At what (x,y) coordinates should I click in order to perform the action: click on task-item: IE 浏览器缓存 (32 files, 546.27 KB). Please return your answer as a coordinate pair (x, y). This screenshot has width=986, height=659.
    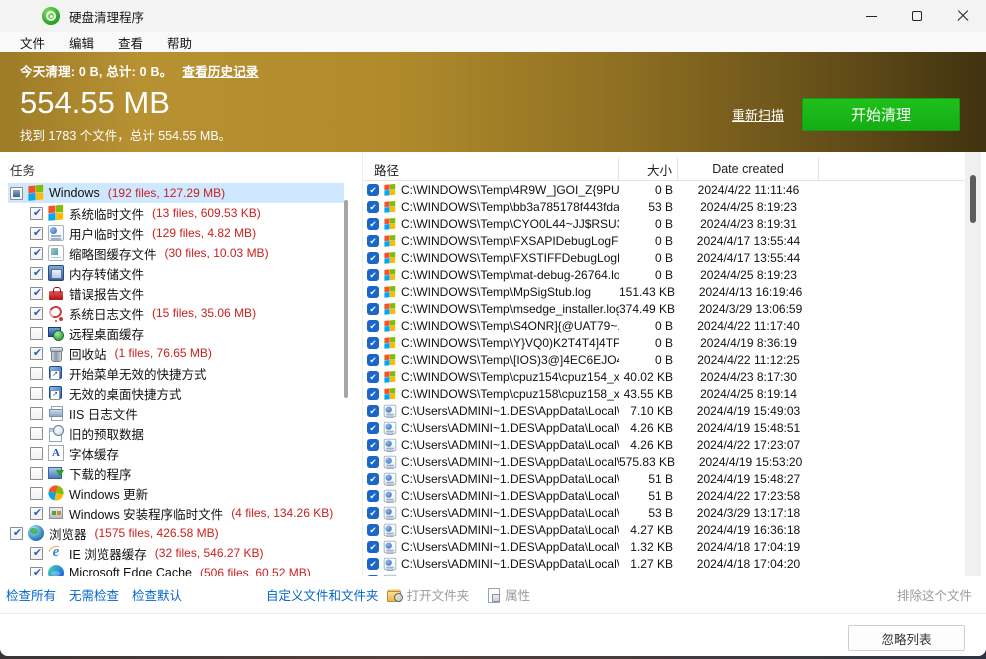
    Looking at the image, I should click on (176, 553).